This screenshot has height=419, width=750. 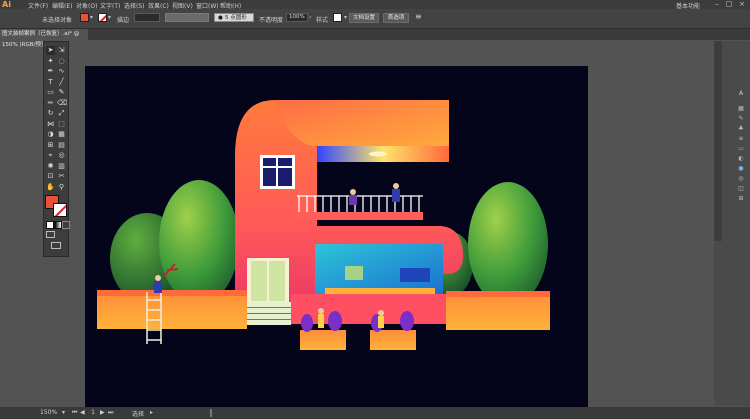 What do you see at coordinates (741, 150) in the screenshot?
I see `panel-gradient-icon: ▭` at bounding box center [741, 150].